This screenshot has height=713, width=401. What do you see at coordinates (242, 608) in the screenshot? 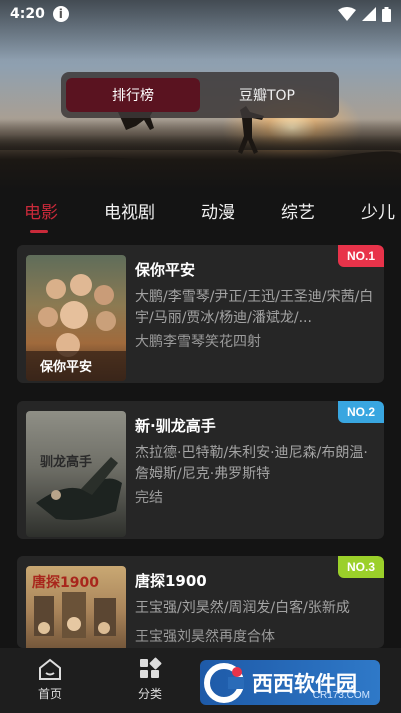
I see `card-cast: 王宝强/刘昊然/周润发/白客/张新成` at bounding box center [242, 608].